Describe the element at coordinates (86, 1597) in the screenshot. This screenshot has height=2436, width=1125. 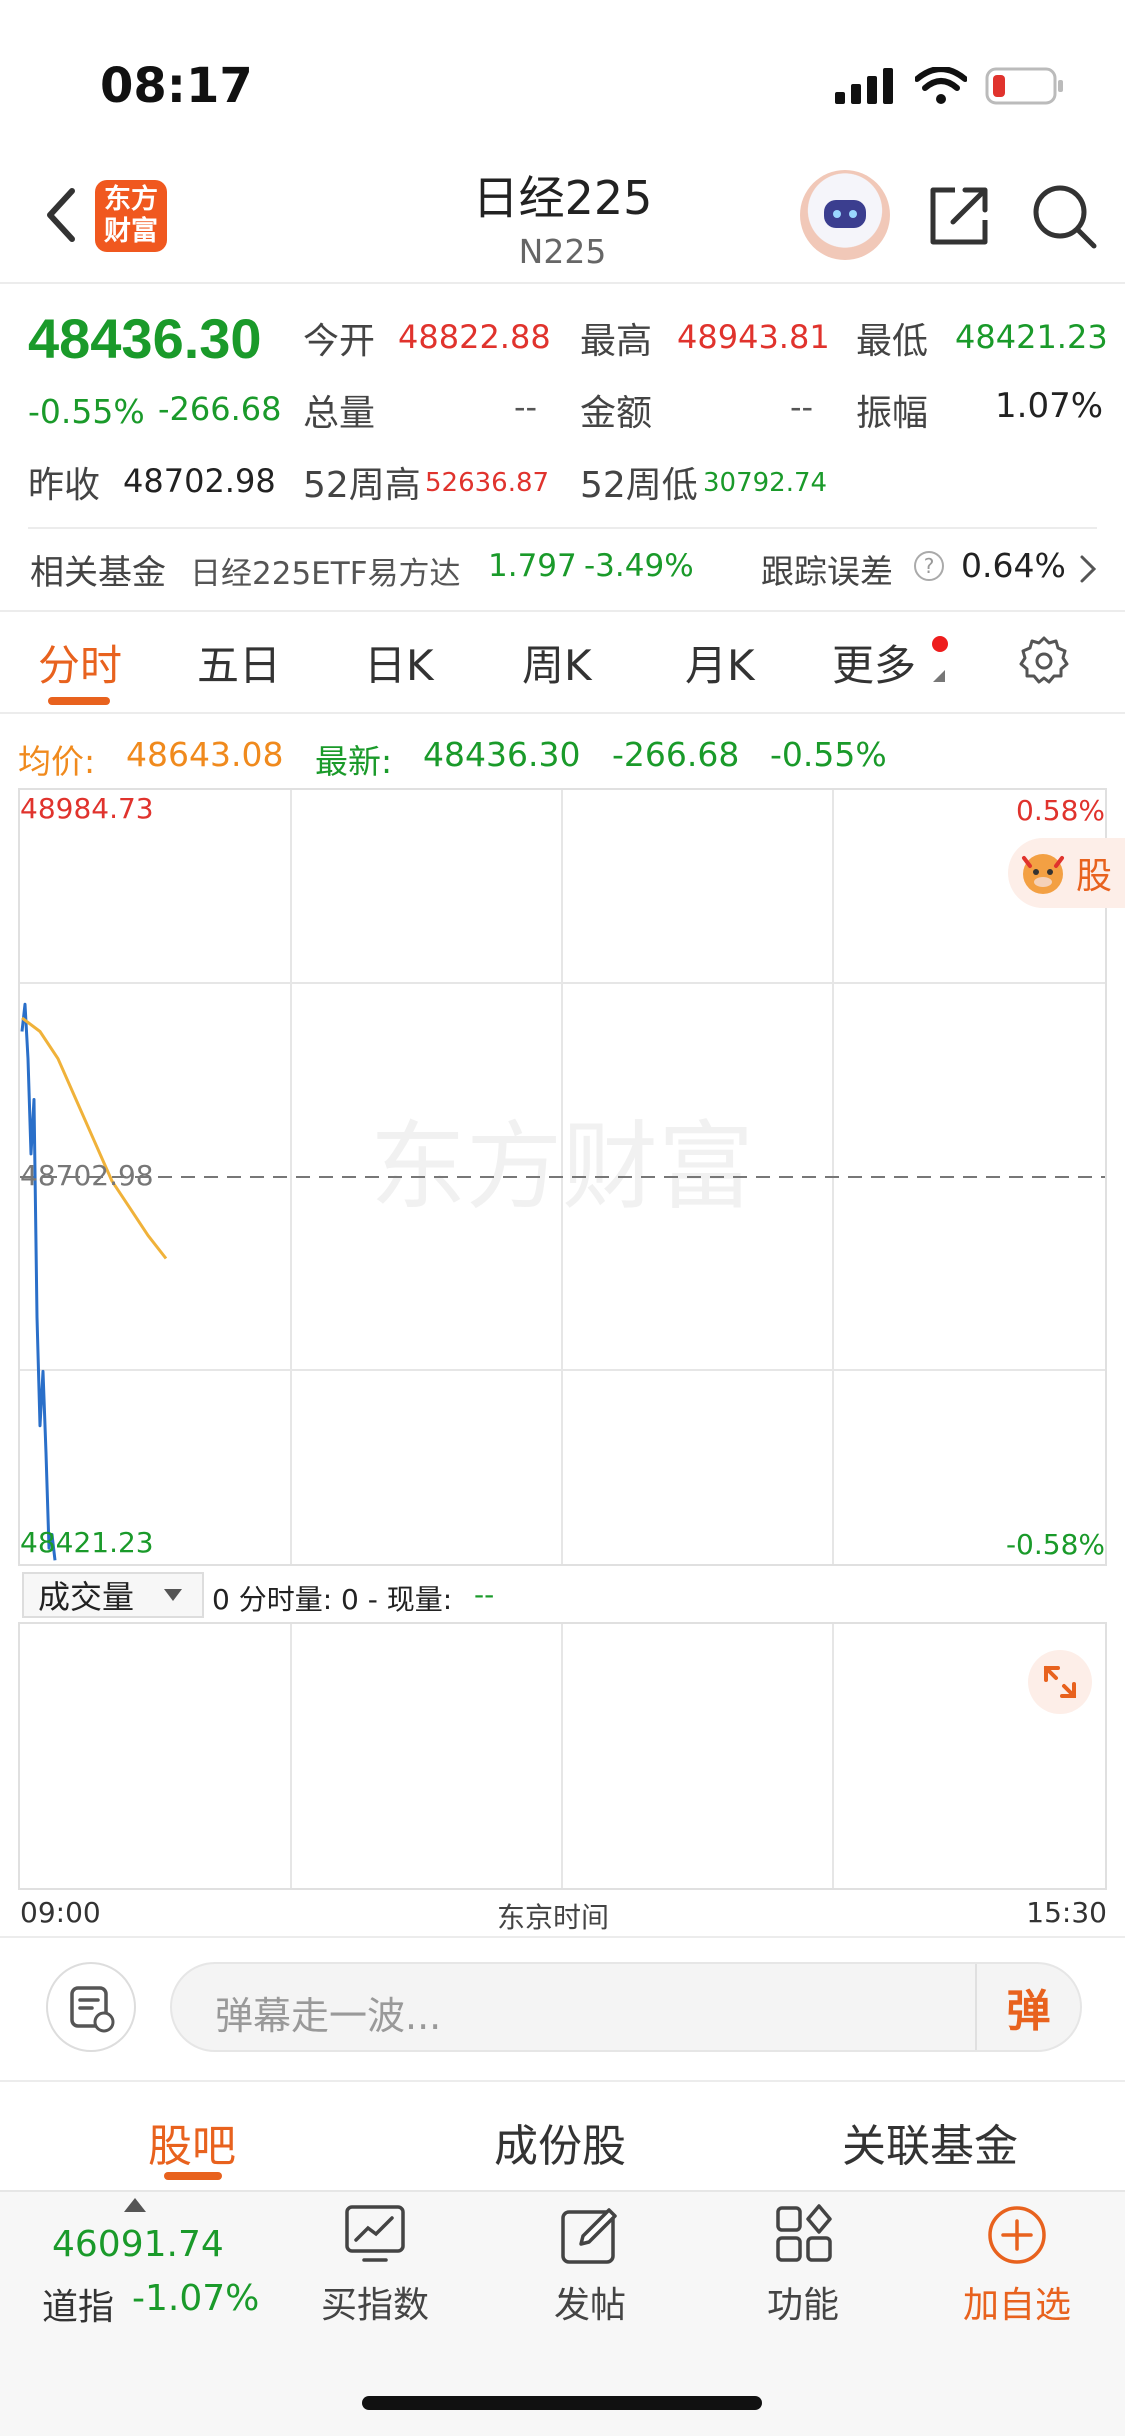
I see `indicator-selector-label: 成交量` at that location.